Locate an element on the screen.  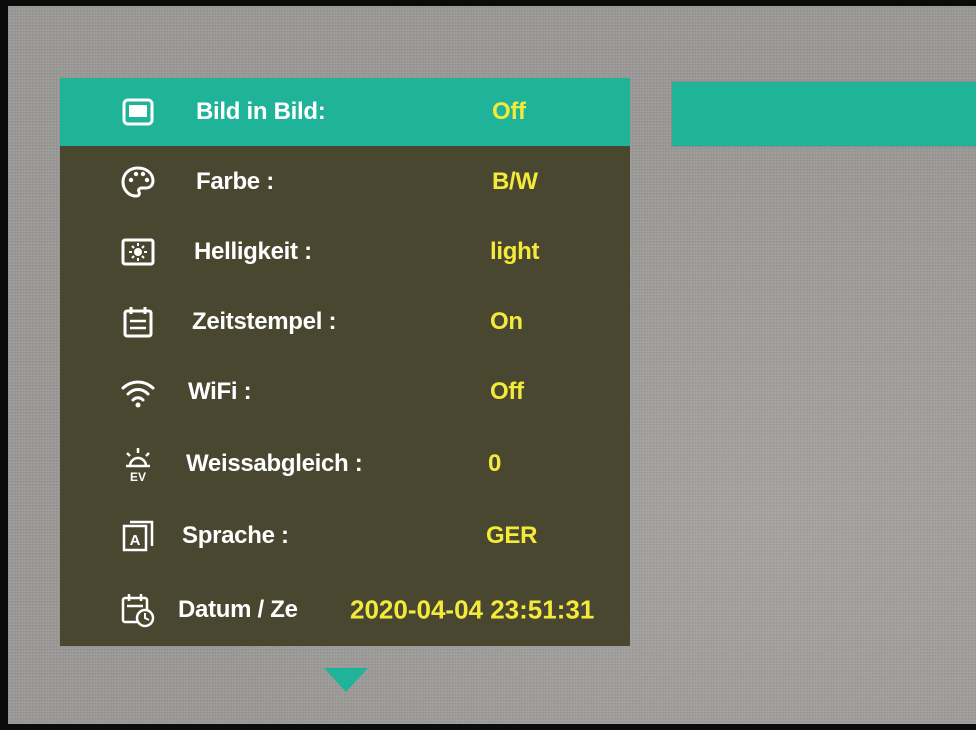
menu-item-white-balance: EV Weissabgleich : 0 is located at coordinates (345, 464).